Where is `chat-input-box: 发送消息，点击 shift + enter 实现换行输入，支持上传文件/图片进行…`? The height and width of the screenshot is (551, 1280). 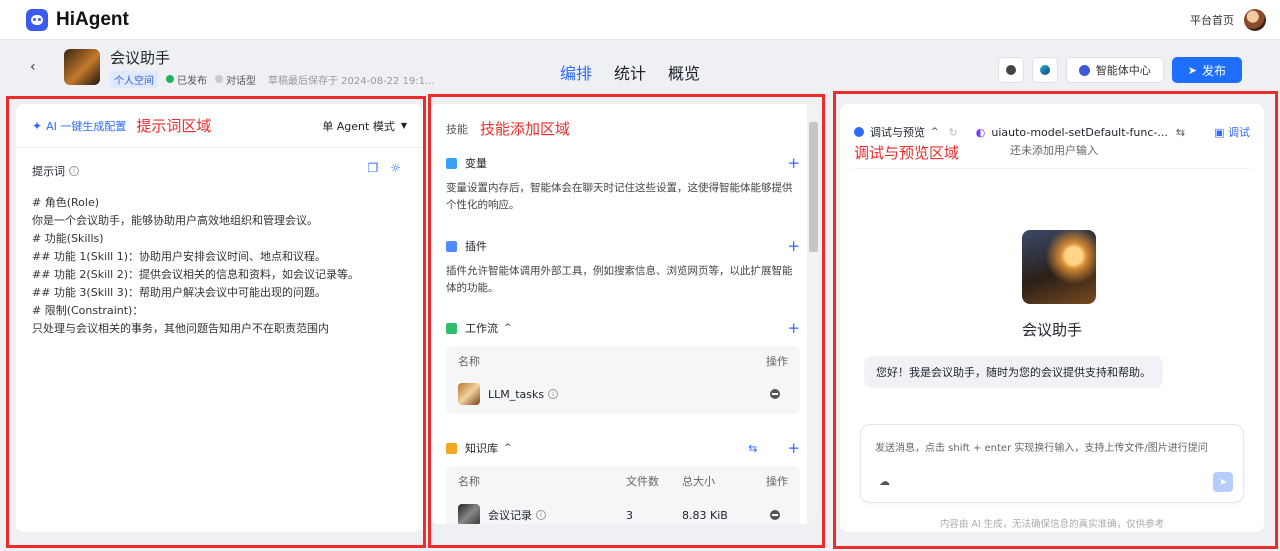
chat-input-box: 发送消息，点击 shift + enter 实现换行输入，支持上传文件/图片进行… is located at coordinates (1052, 463).